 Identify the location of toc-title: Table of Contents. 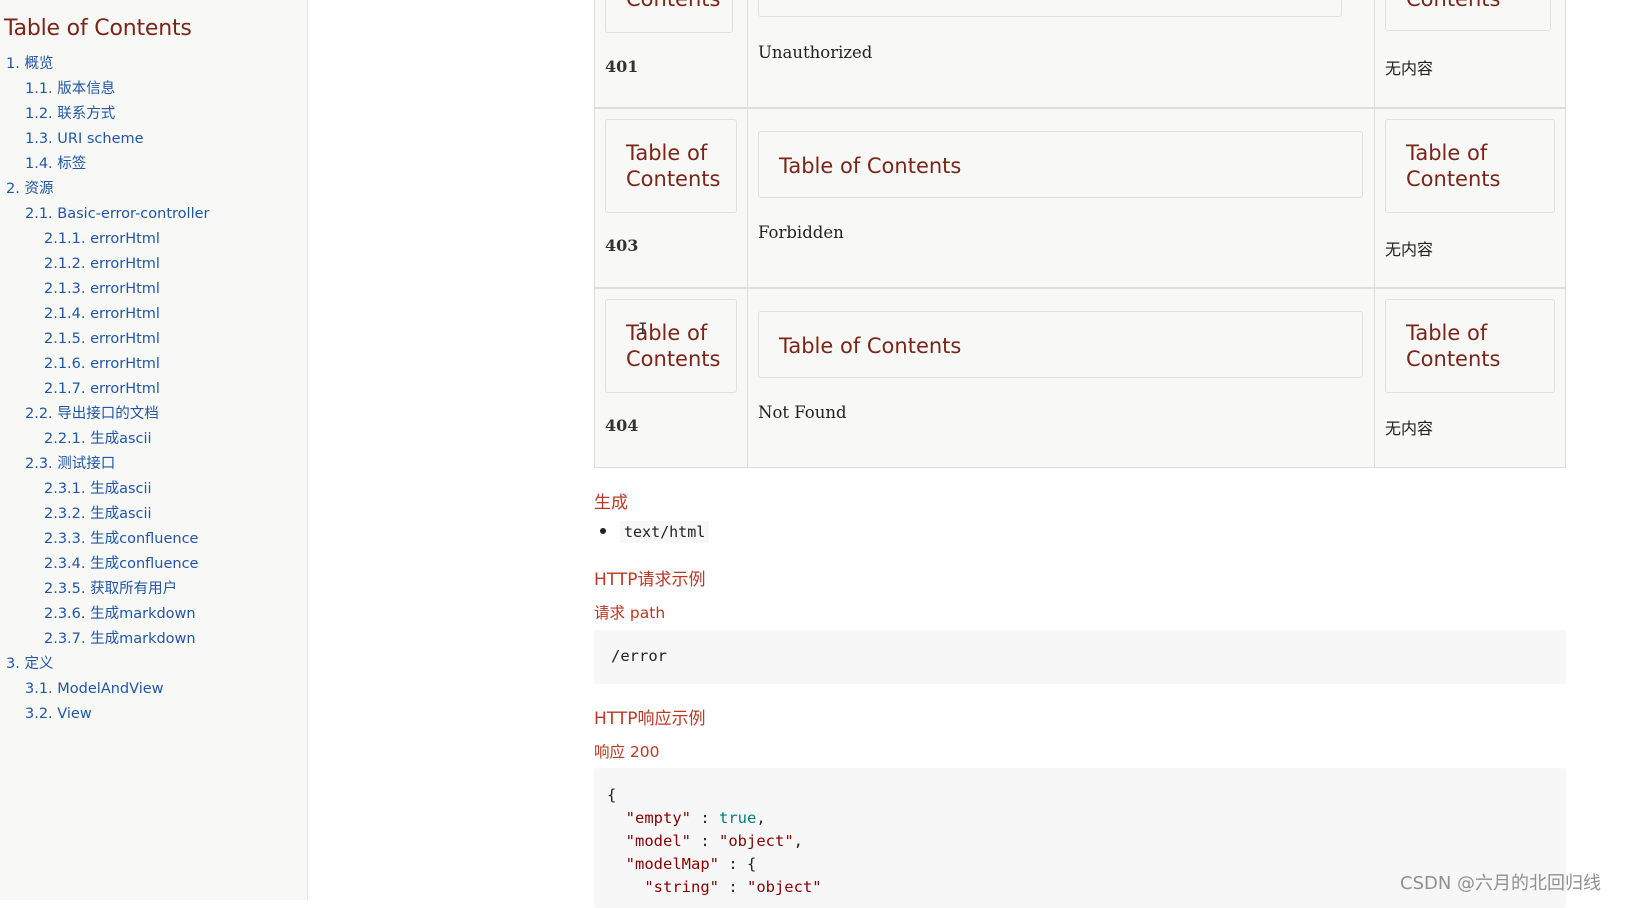
(98, 28).